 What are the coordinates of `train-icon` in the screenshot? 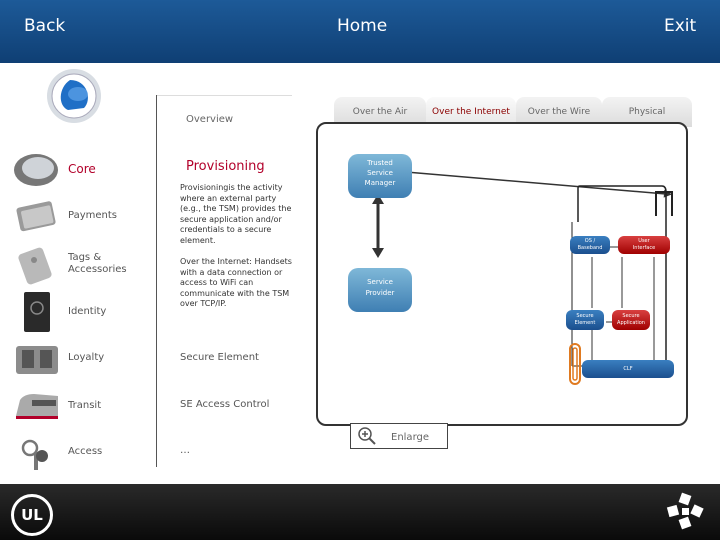 It's located at (37, 406).